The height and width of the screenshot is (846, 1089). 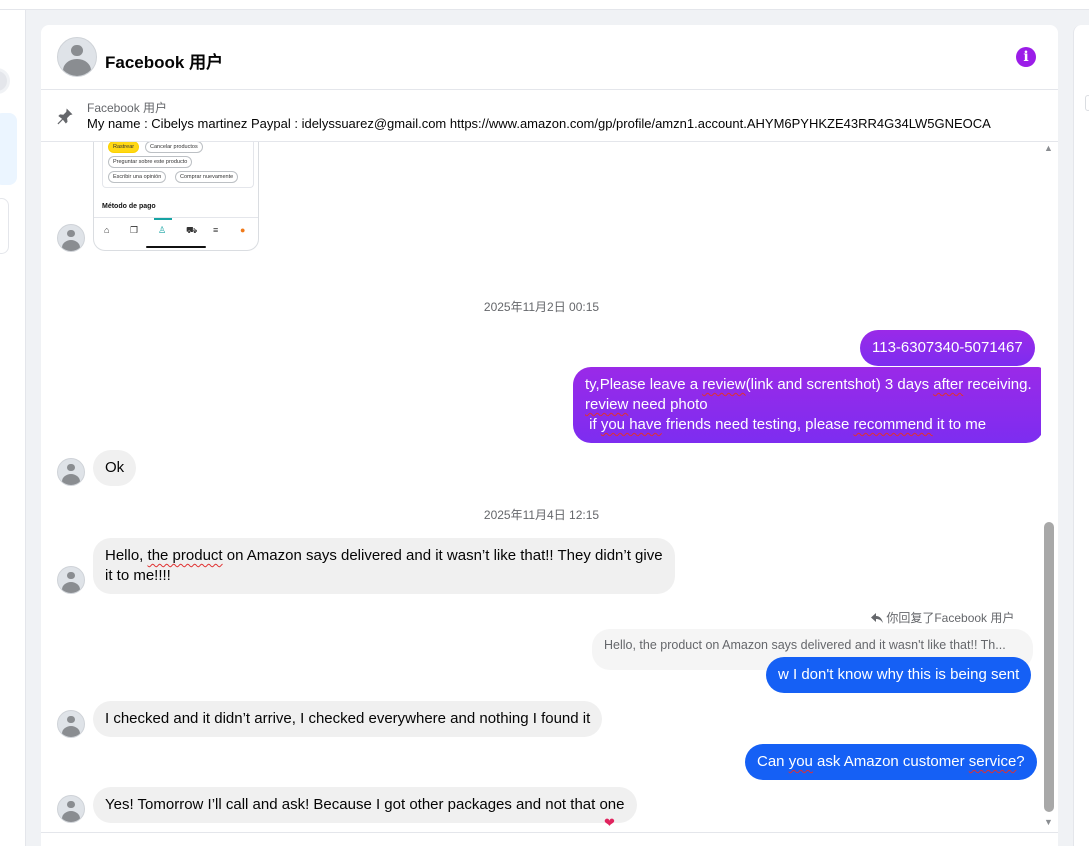 What do you see at coordinates (115, 468) in the screenshot?
I see `message-incoming: Ok` at bounding box center [115, 468].